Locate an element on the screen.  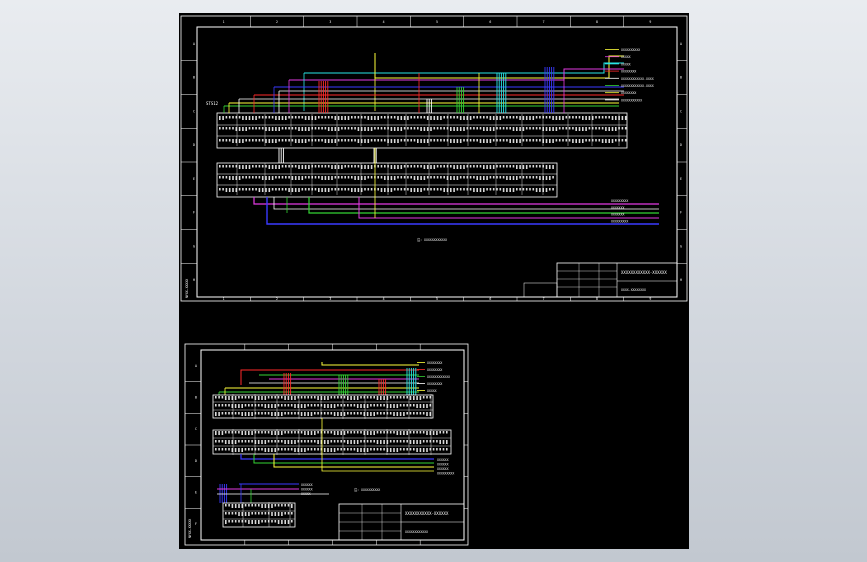
column-number-bottom: 7 is located at coordinates (544, 299).